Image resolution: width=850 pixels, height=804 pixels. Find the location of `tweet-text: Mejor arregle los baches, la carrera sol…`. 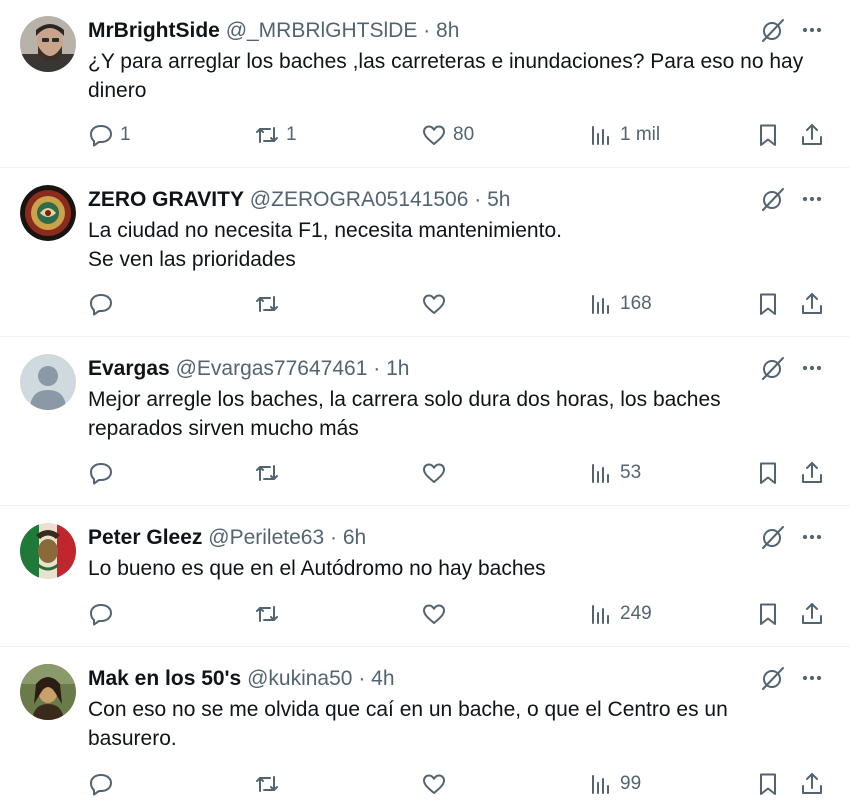

tweet-text: Mejor arregle los baches, la carrera sol… is located at coordinates (458, 414).